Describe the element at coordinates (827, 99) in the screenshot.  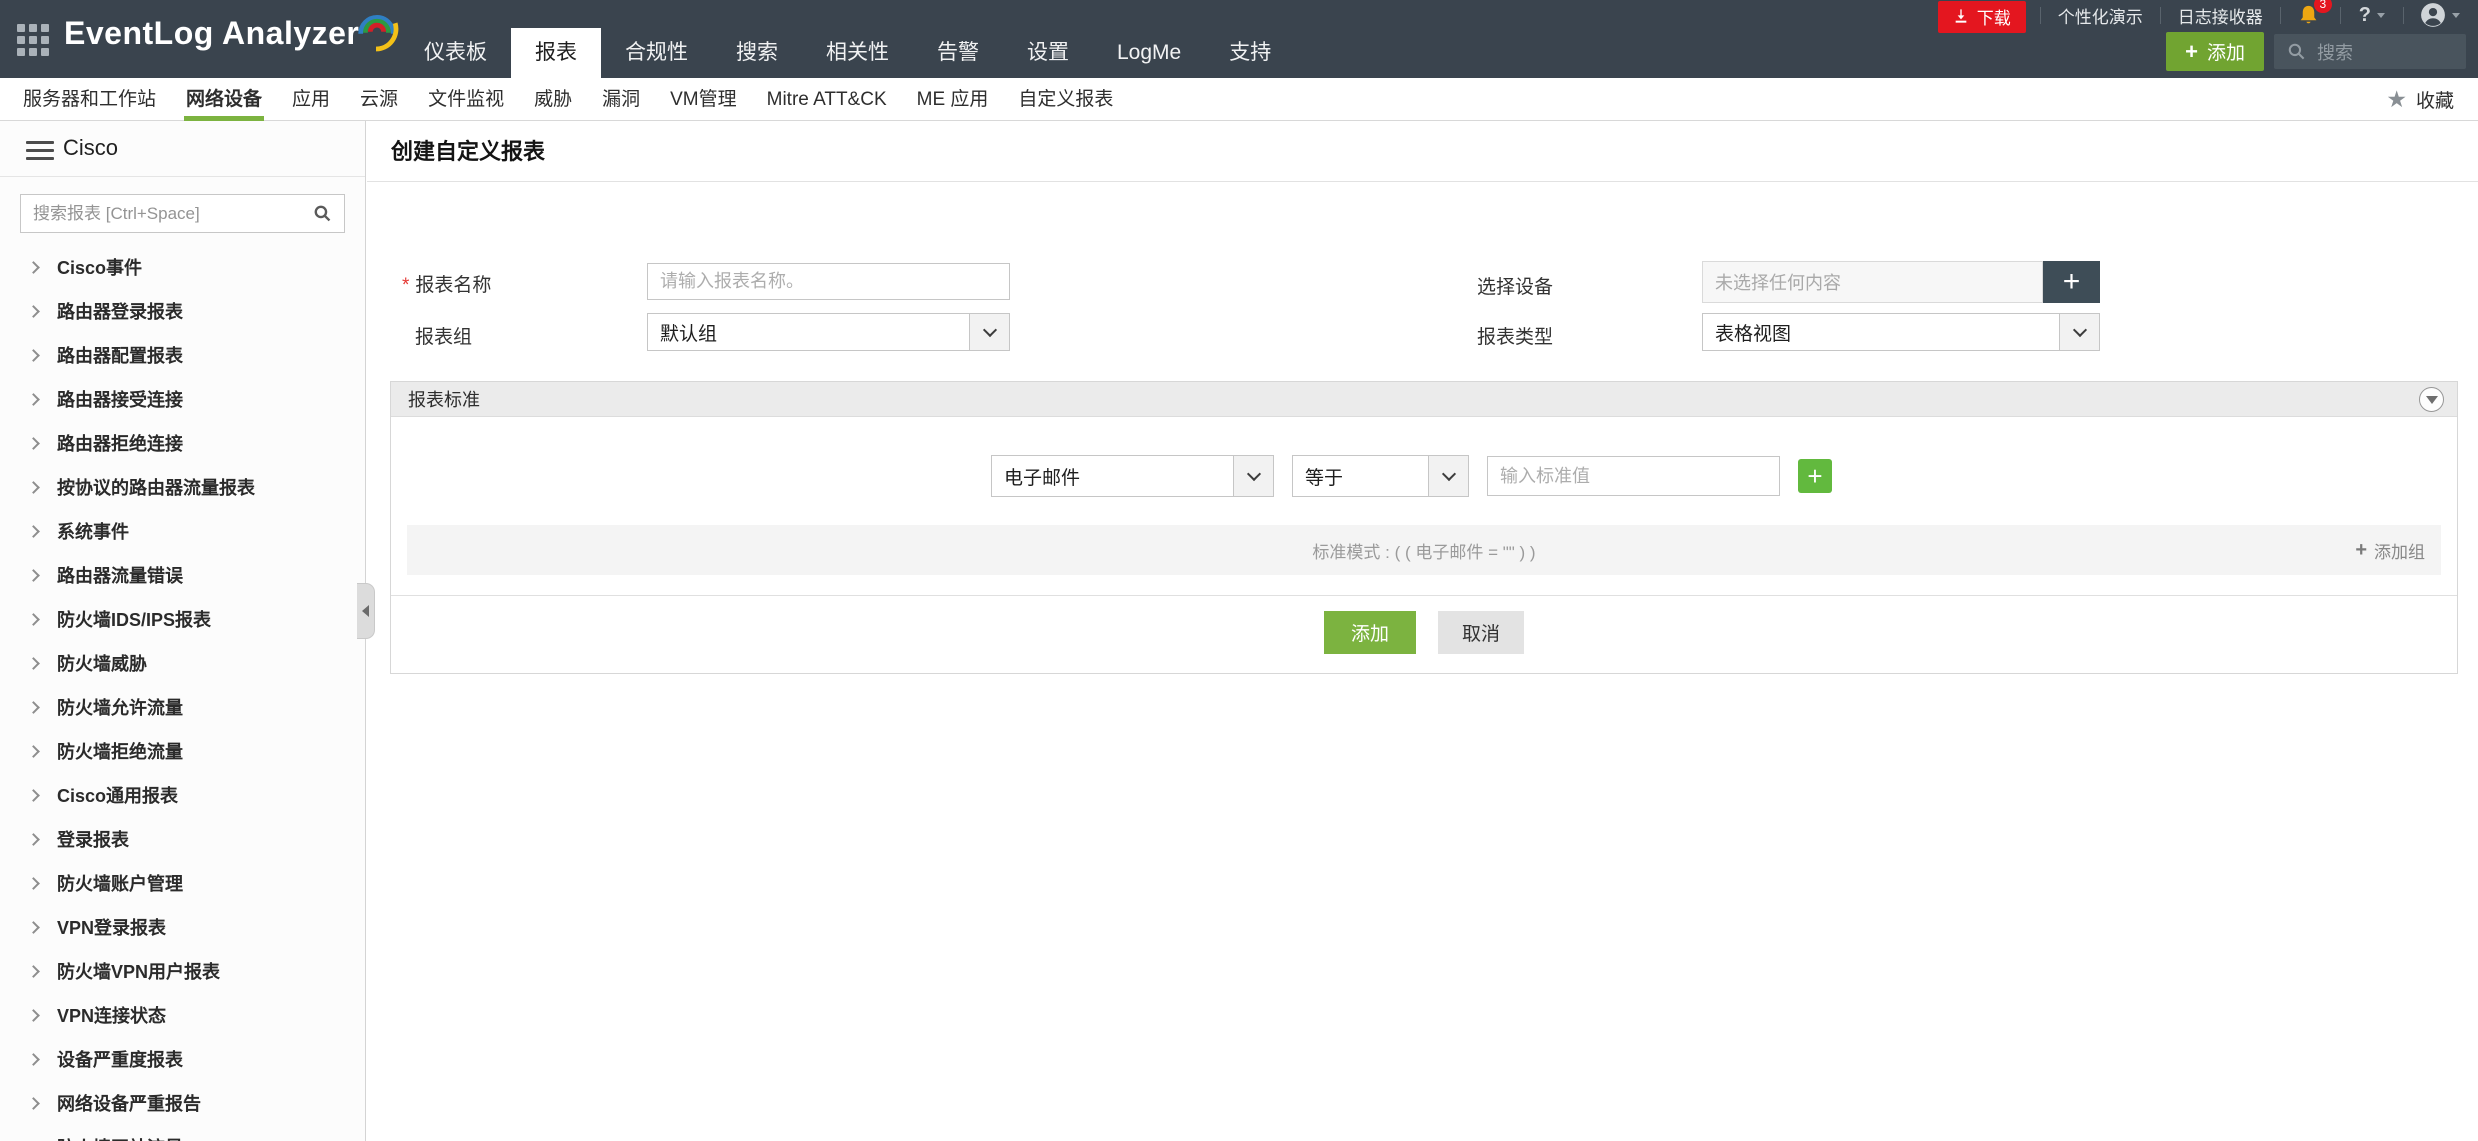
I see `subnav-tab-9: Mitre ATT&CK` at that location.